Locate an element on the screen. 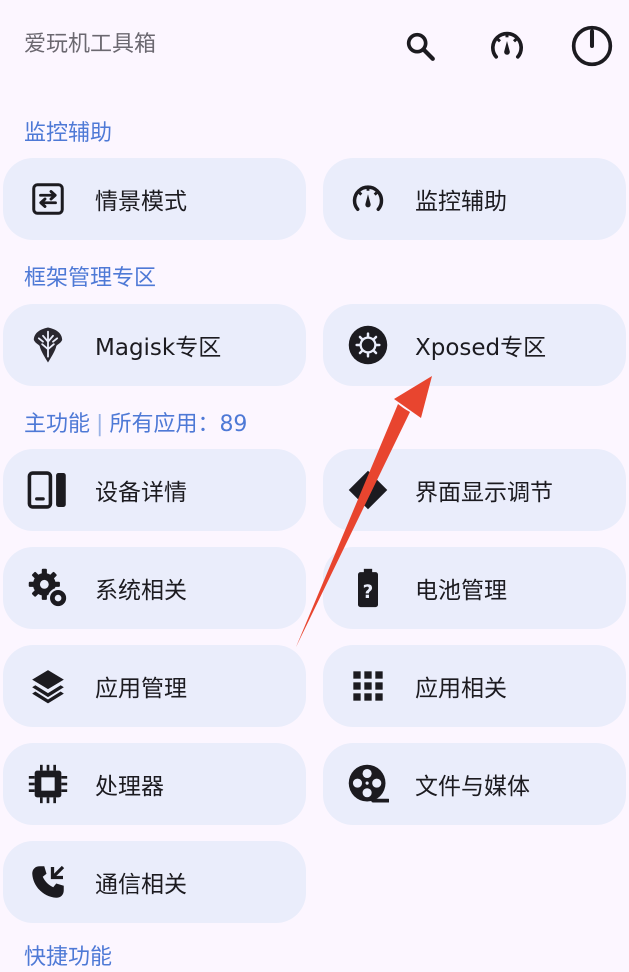 This screenshot has height=972, width=629. card-label: 应用相关 is located at coordinates (461, 689).